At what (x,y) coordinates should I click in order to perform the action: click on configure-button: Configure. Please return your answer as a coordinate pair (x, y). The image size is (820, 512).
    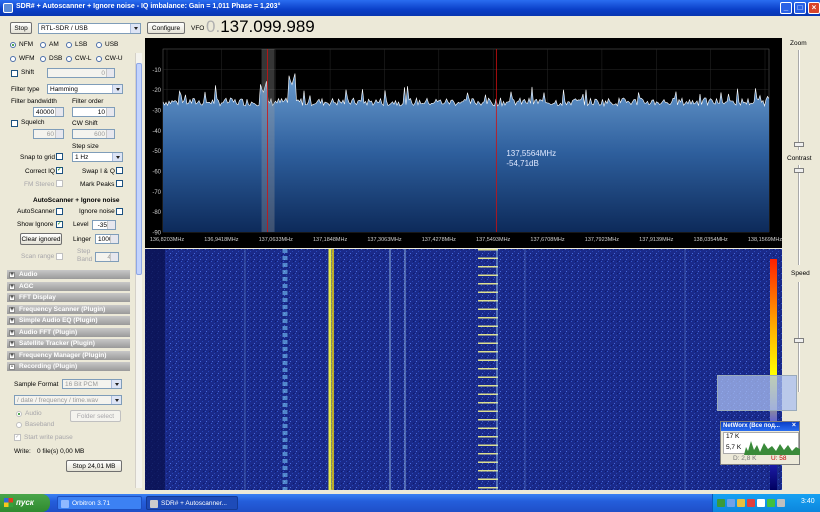
    Looking at the image, I should click on (166, 28).